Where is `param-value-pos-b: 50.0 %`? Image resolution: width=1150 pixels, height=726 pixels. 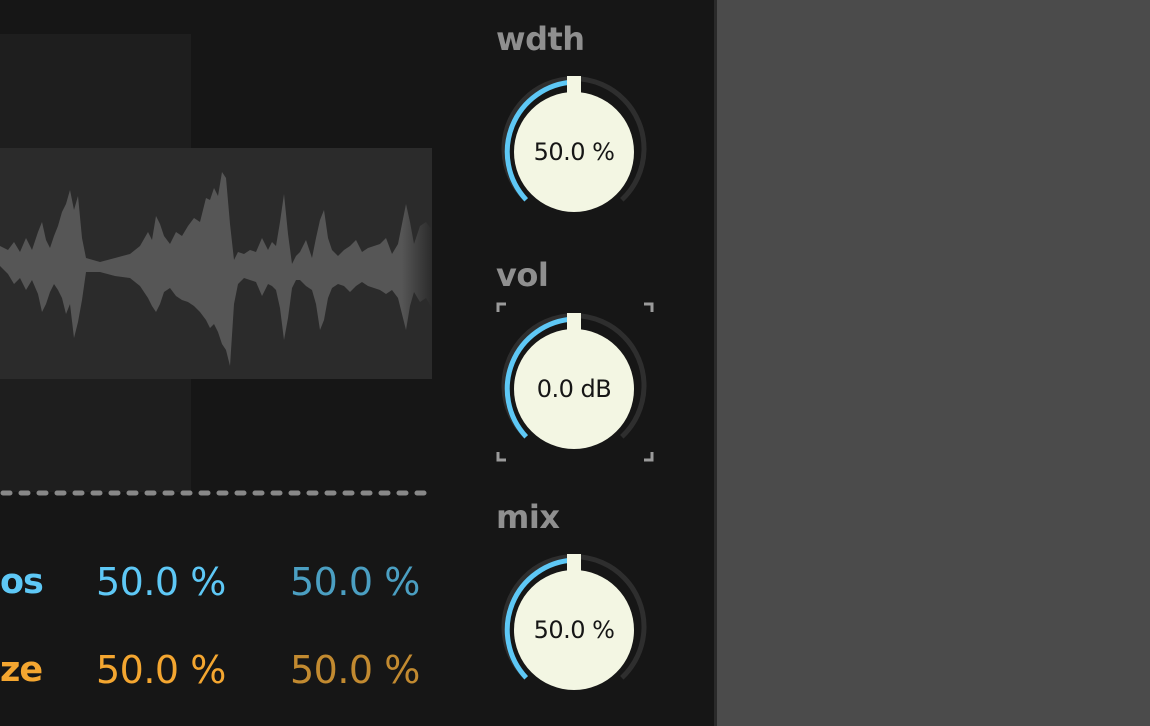
param-value-pos-b: 50.0 % is located at coordinates (355, 582).